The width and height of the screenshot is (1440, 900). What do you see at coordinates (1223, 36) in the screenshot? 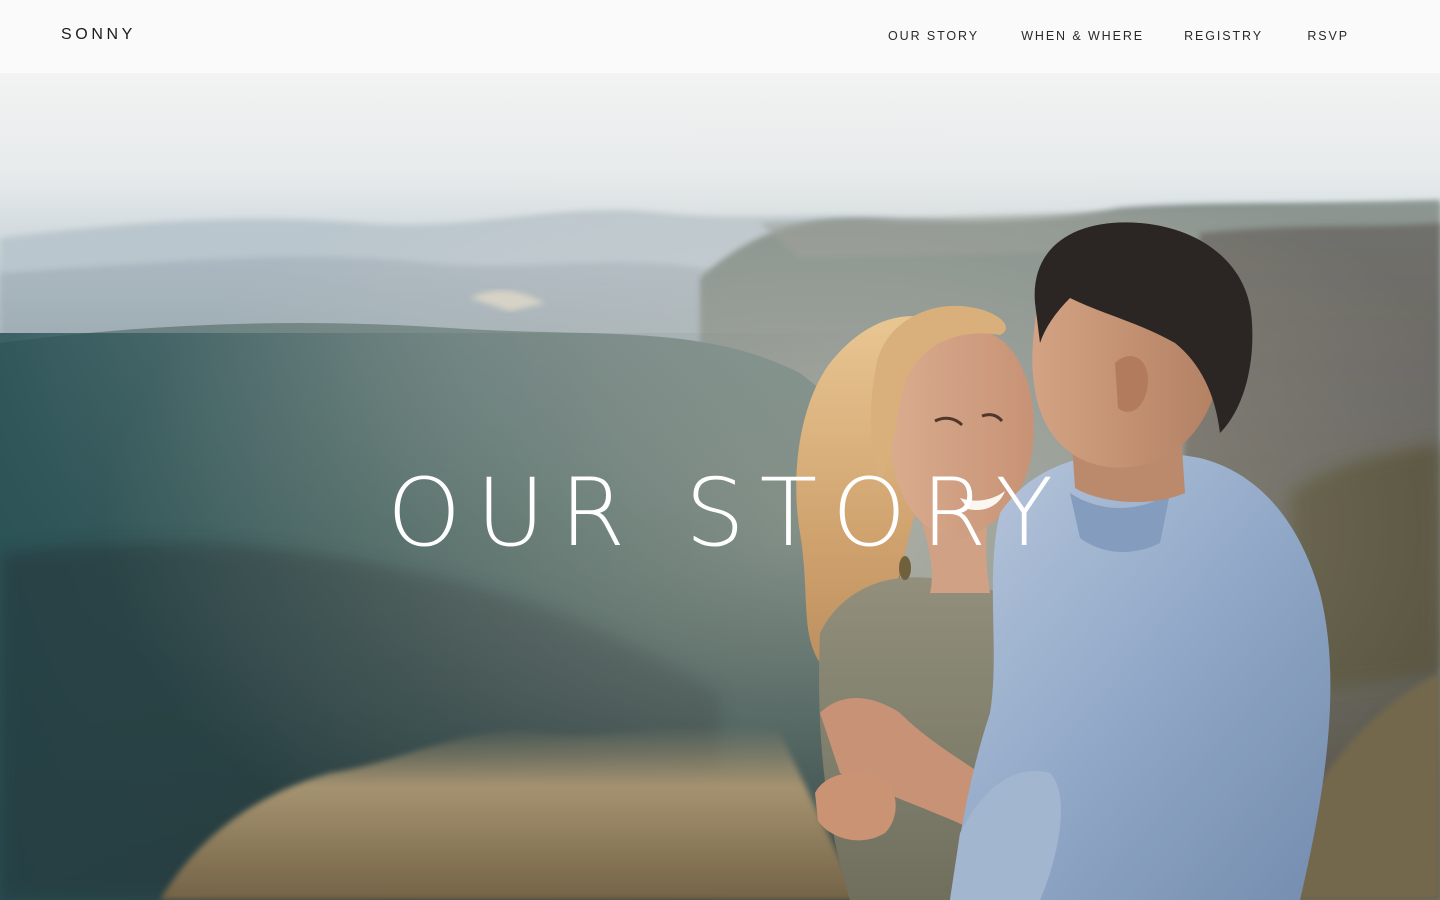
I see `nav-registry: REGISTRY` at bounding box center [1223, 36].